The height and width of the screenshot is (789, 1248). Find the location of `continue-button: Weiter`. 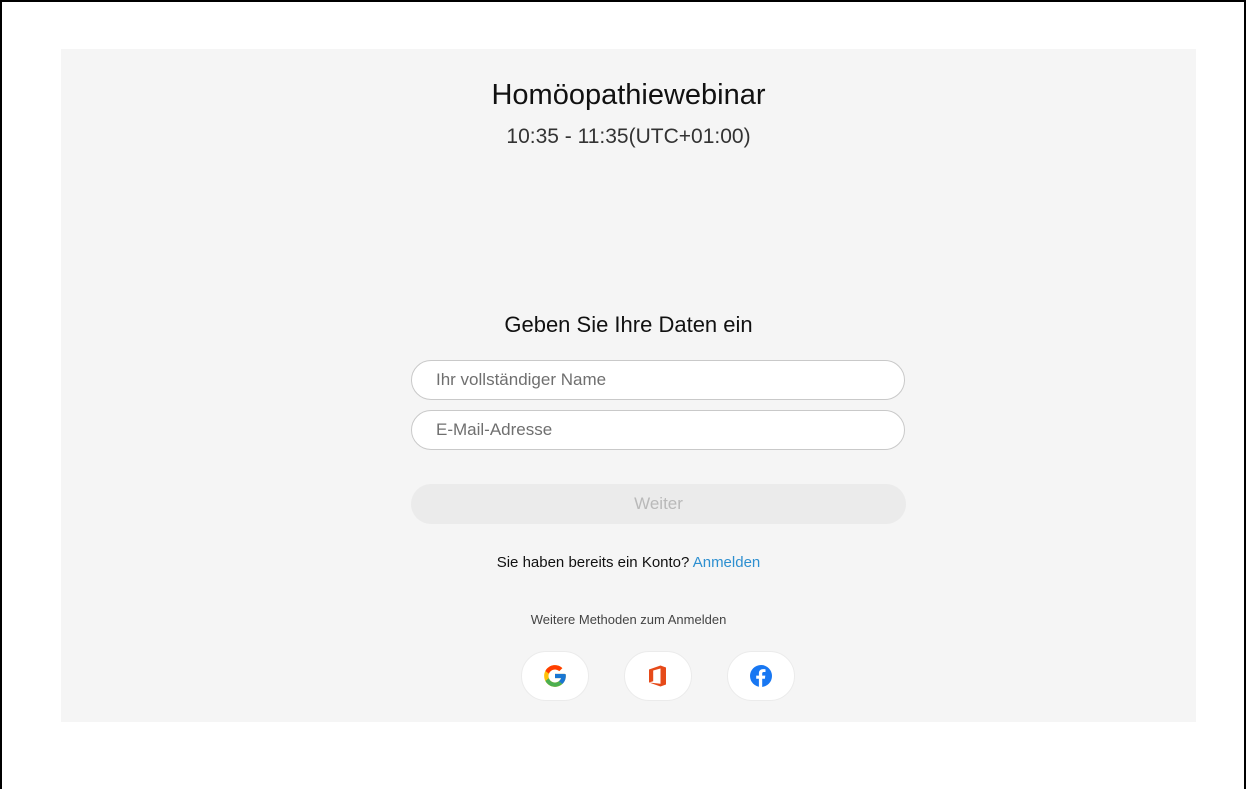

continue-button: Weiter is located at coordinates (658, 504).